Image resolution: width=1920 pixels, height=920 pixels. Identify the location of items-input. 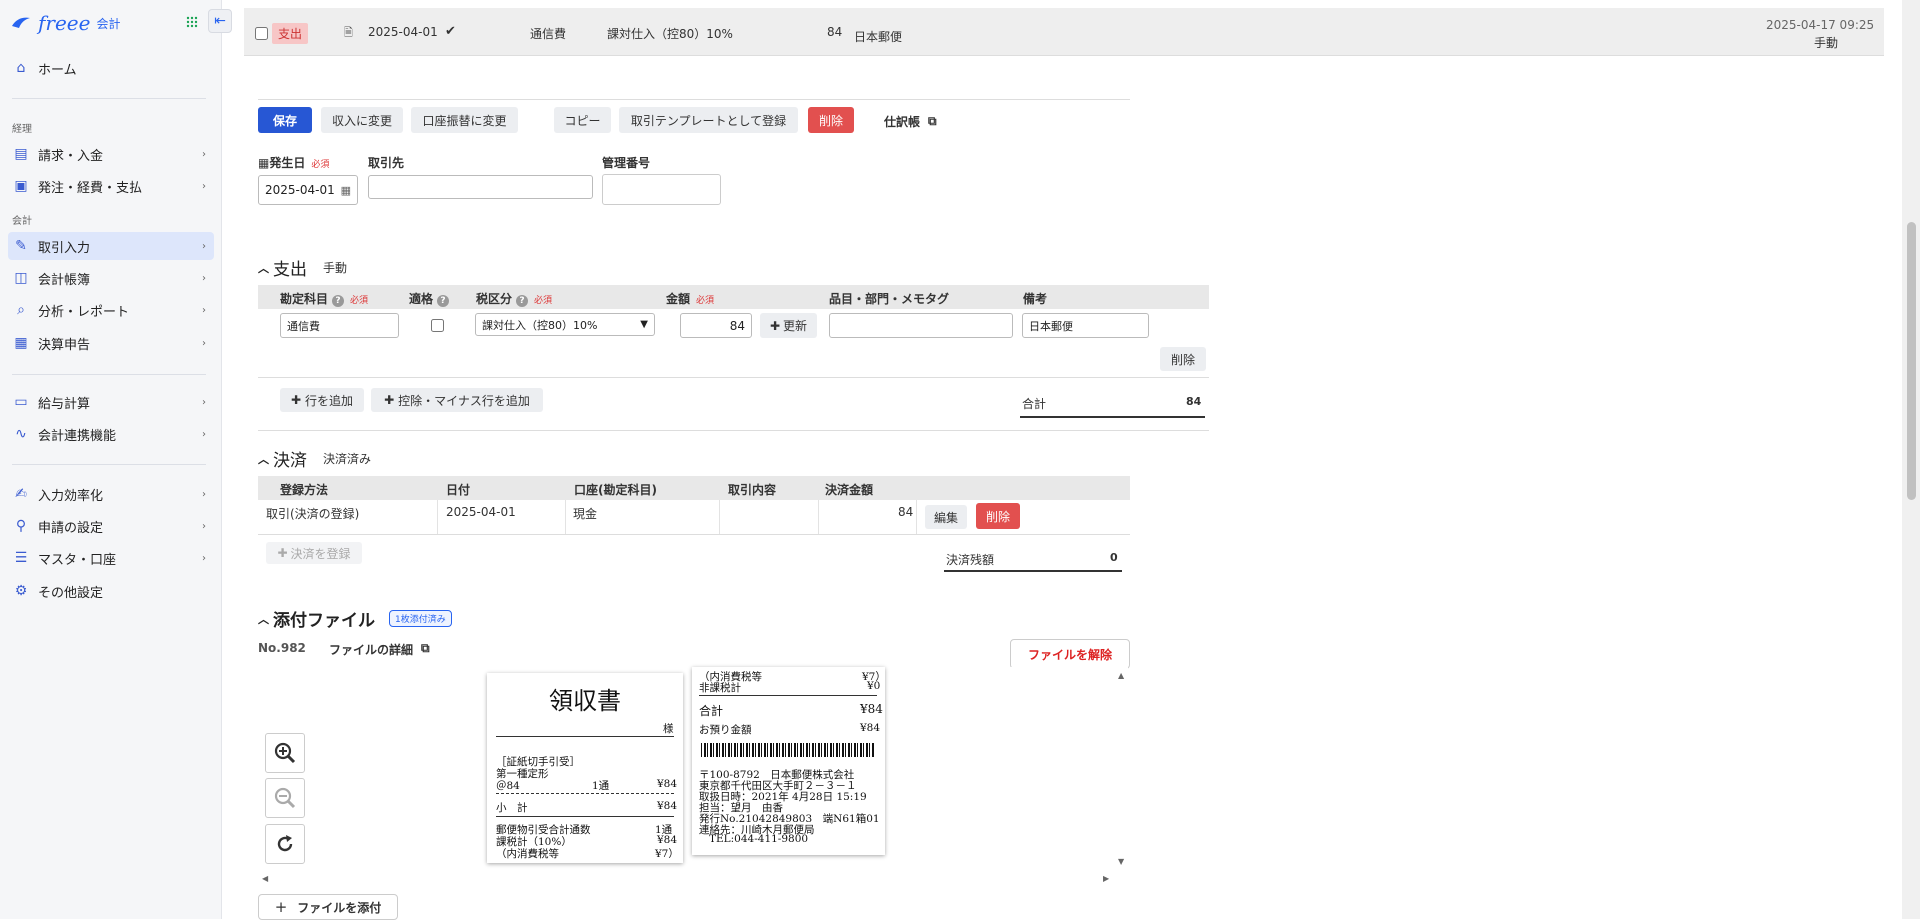
(921, 325).